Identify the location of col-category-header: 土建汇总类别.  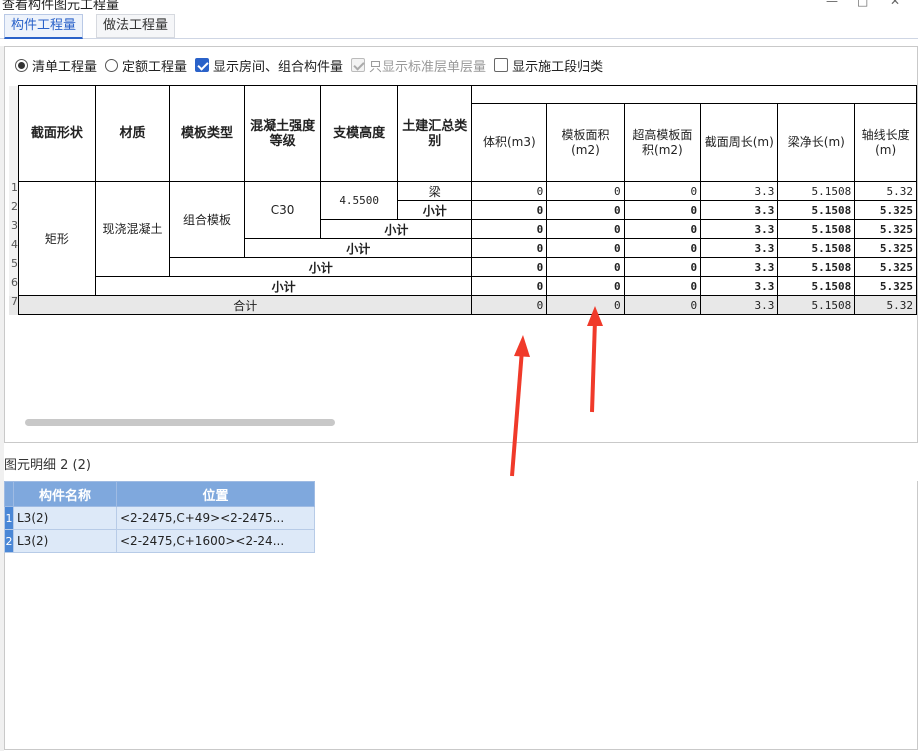
(435, 133).